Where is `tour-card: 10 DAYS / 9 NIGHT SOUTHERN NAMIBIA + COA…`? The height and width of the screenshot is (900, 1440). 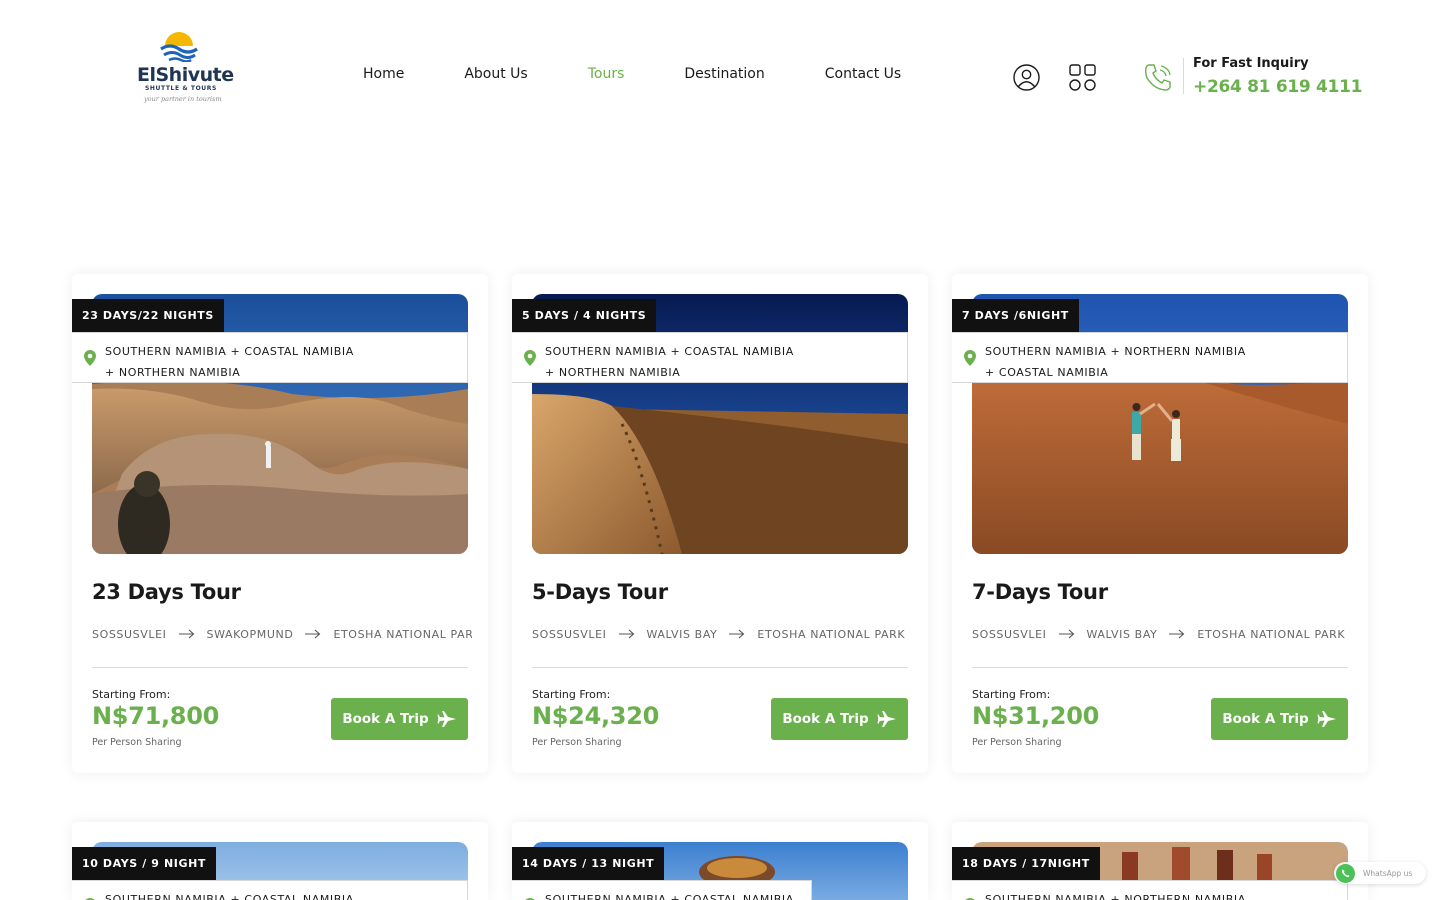 tour-card: 10 DAYS / 9 NIGHT SOUTHERN NAMIBIA + COA… is located at coordinates (280, 861).